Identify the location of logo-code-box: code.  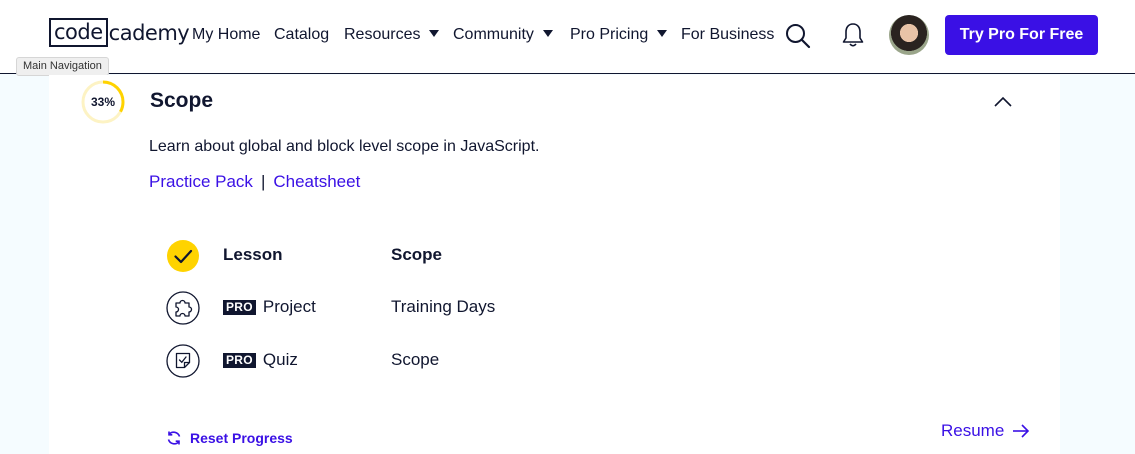
(78, 32).